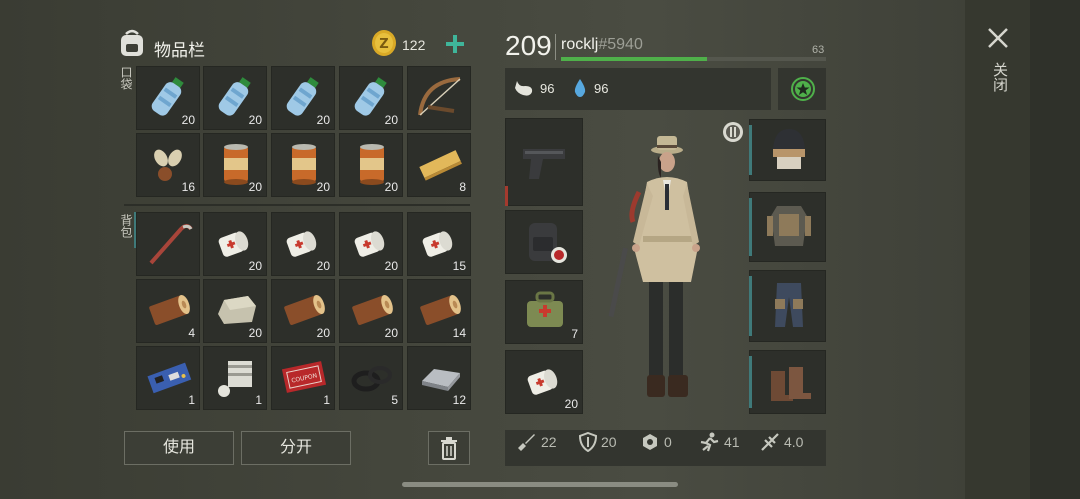 The width and height of the screenshot is (1080, 499). I want to click on section-divider, so click(297, 205).